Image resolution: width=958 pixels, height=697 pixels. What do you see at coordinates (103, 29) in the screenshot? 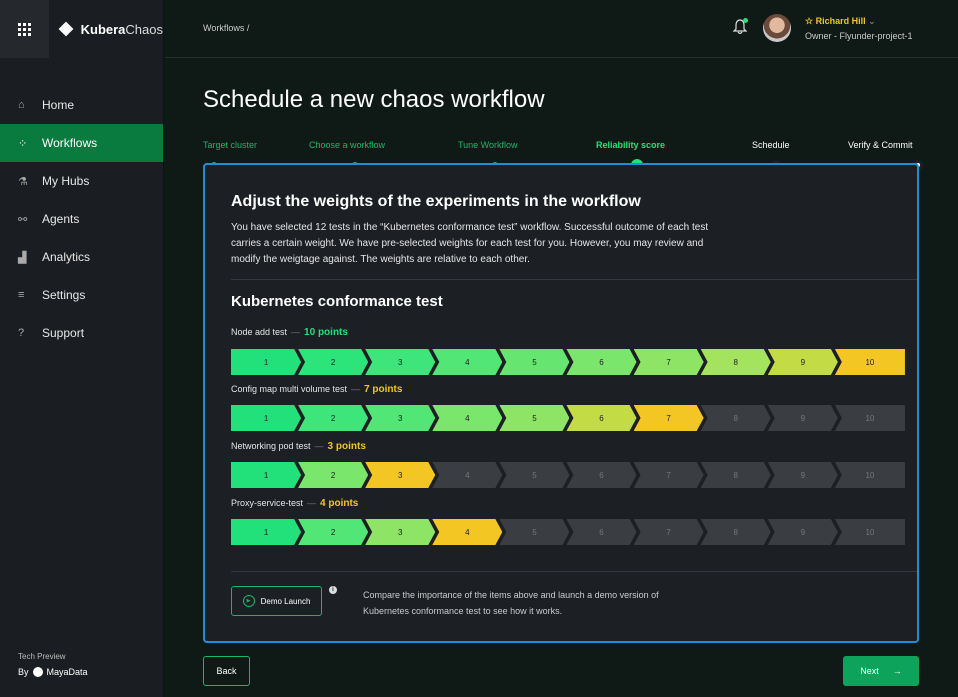
I see `brand-name-bold: Kubera` at bounding box center [103, 29].